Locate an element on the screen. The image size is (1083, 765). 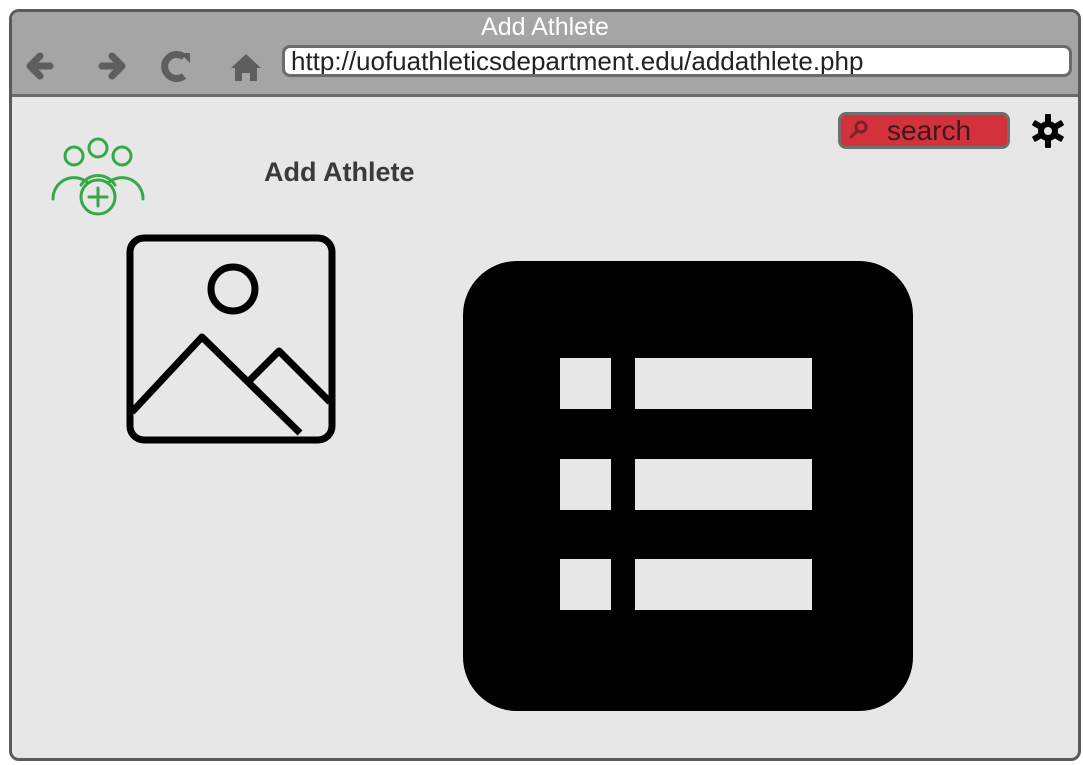
search-icon is located at coordinates (858, 129).